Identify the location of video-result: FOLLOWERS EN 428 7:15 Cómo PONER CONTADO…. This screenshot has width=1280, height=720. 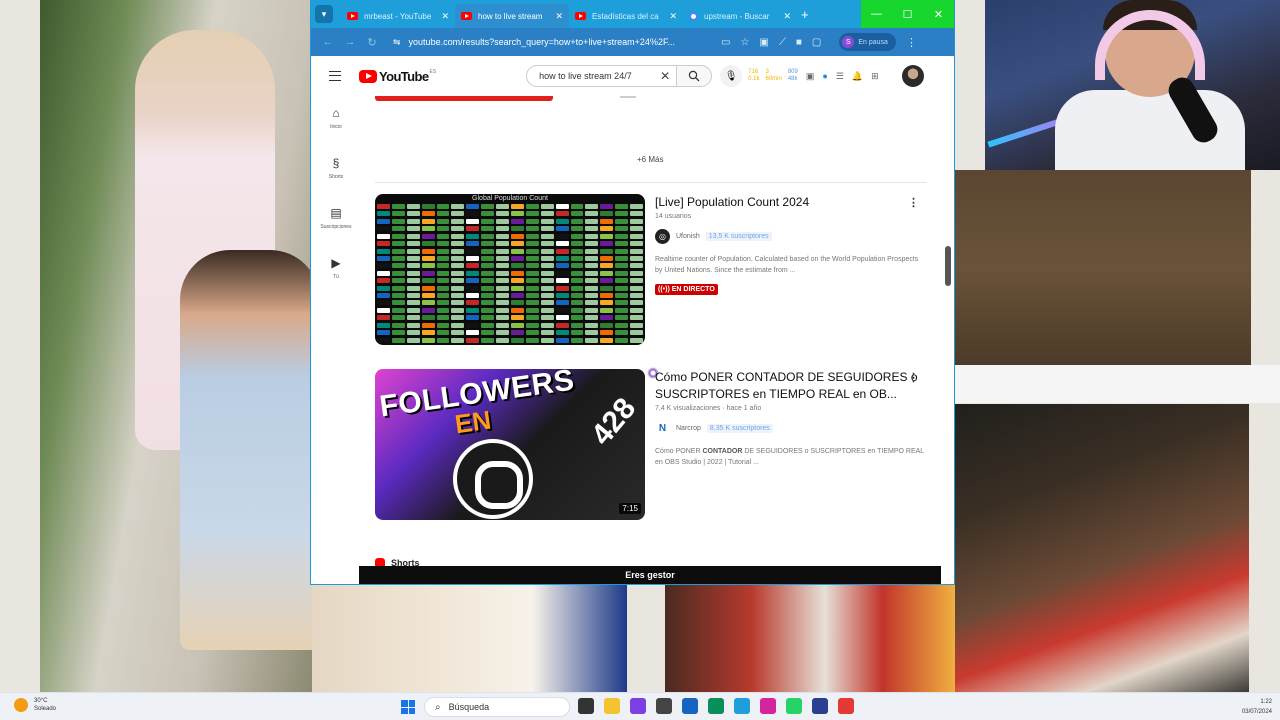
(651, 444).